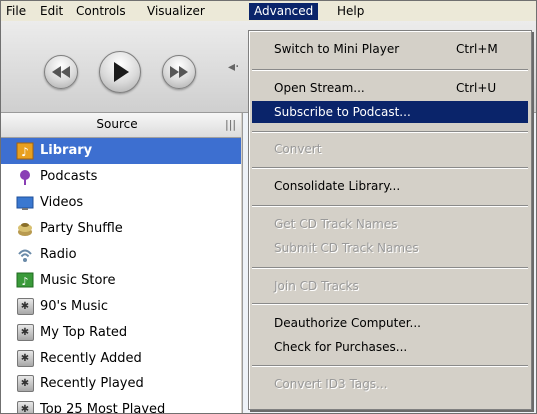  What do you see at coordinates (62, 203) in the screenshot?
I see `source-item-label: Videos` at bounding box center [62, 203].